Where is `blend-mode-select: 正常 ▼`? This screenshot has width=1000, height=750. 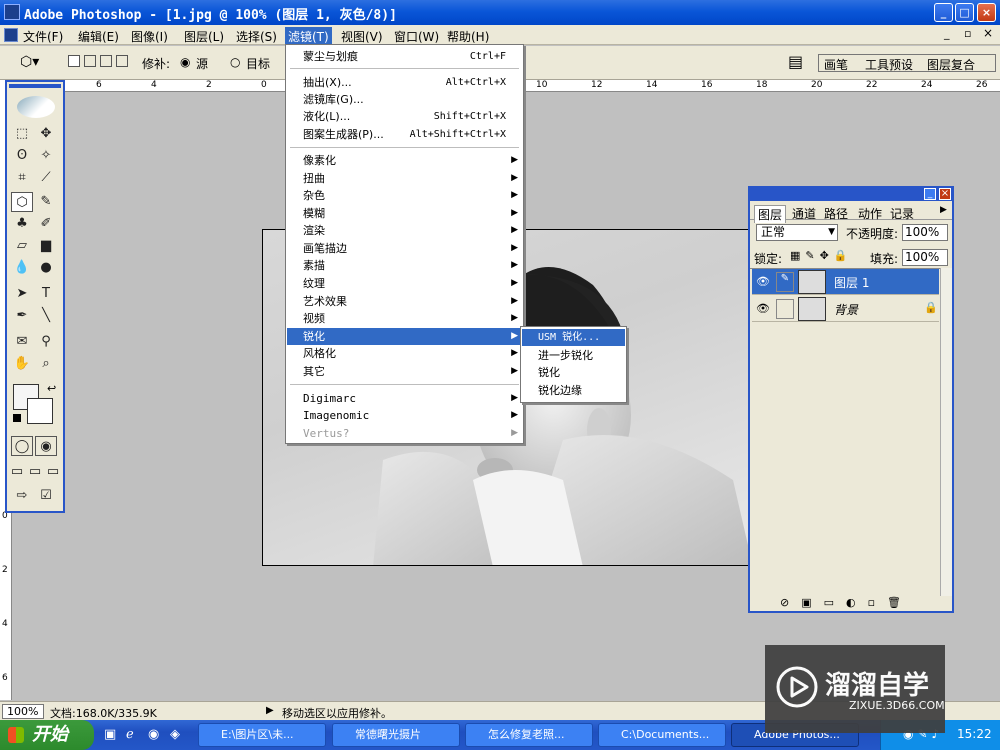
blend-mode-select: 正常 ▼ is located at coordinates (797, 232).